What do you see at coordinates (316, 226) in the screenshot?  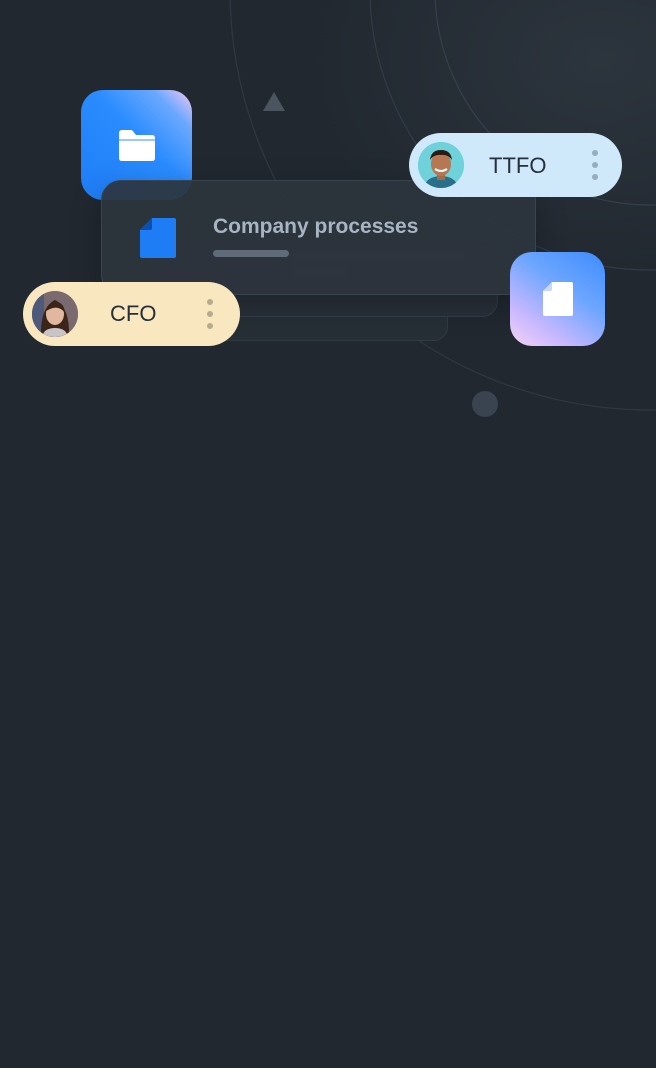 I see `card-title: Company processes` at bounding box center [316, 226].